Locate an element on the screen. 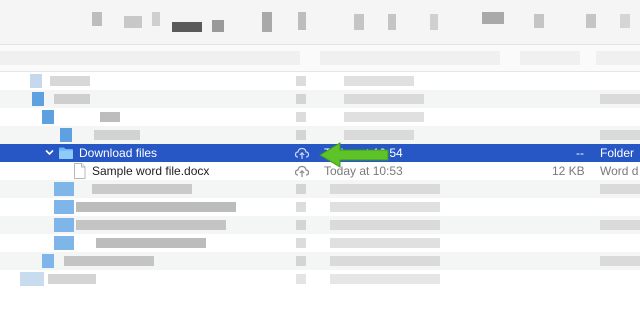 This screenshot has height=309, width=640. green-arrow-icon is located at coordinates (354, 157).